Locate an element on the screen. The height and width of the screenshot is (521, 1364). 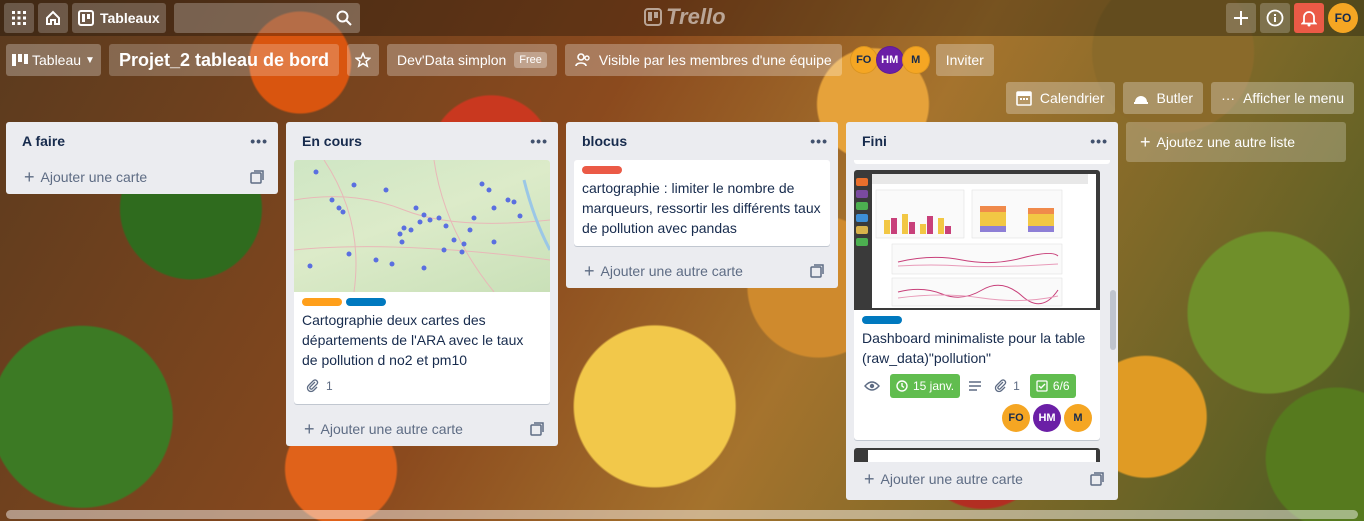
visibility-button: Visible par les membres d'une équipe is located at coordinates (703, 60).